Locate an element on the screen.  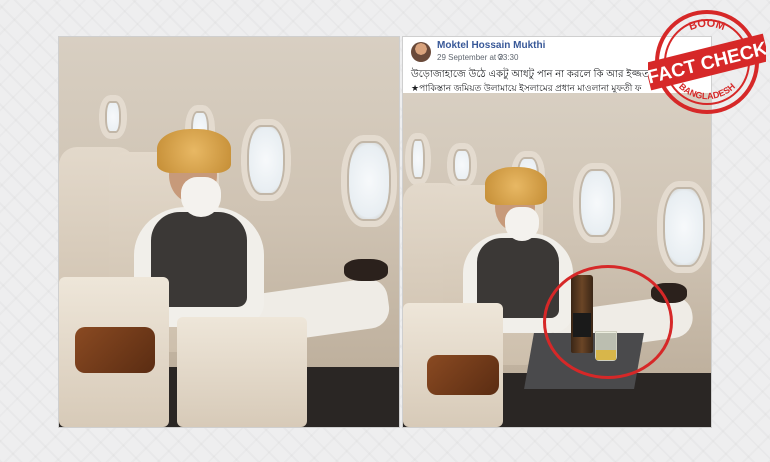
fact-check-stamp: BOOM FACT CHECK BANGLADESH is located at coordinates (707, 61).